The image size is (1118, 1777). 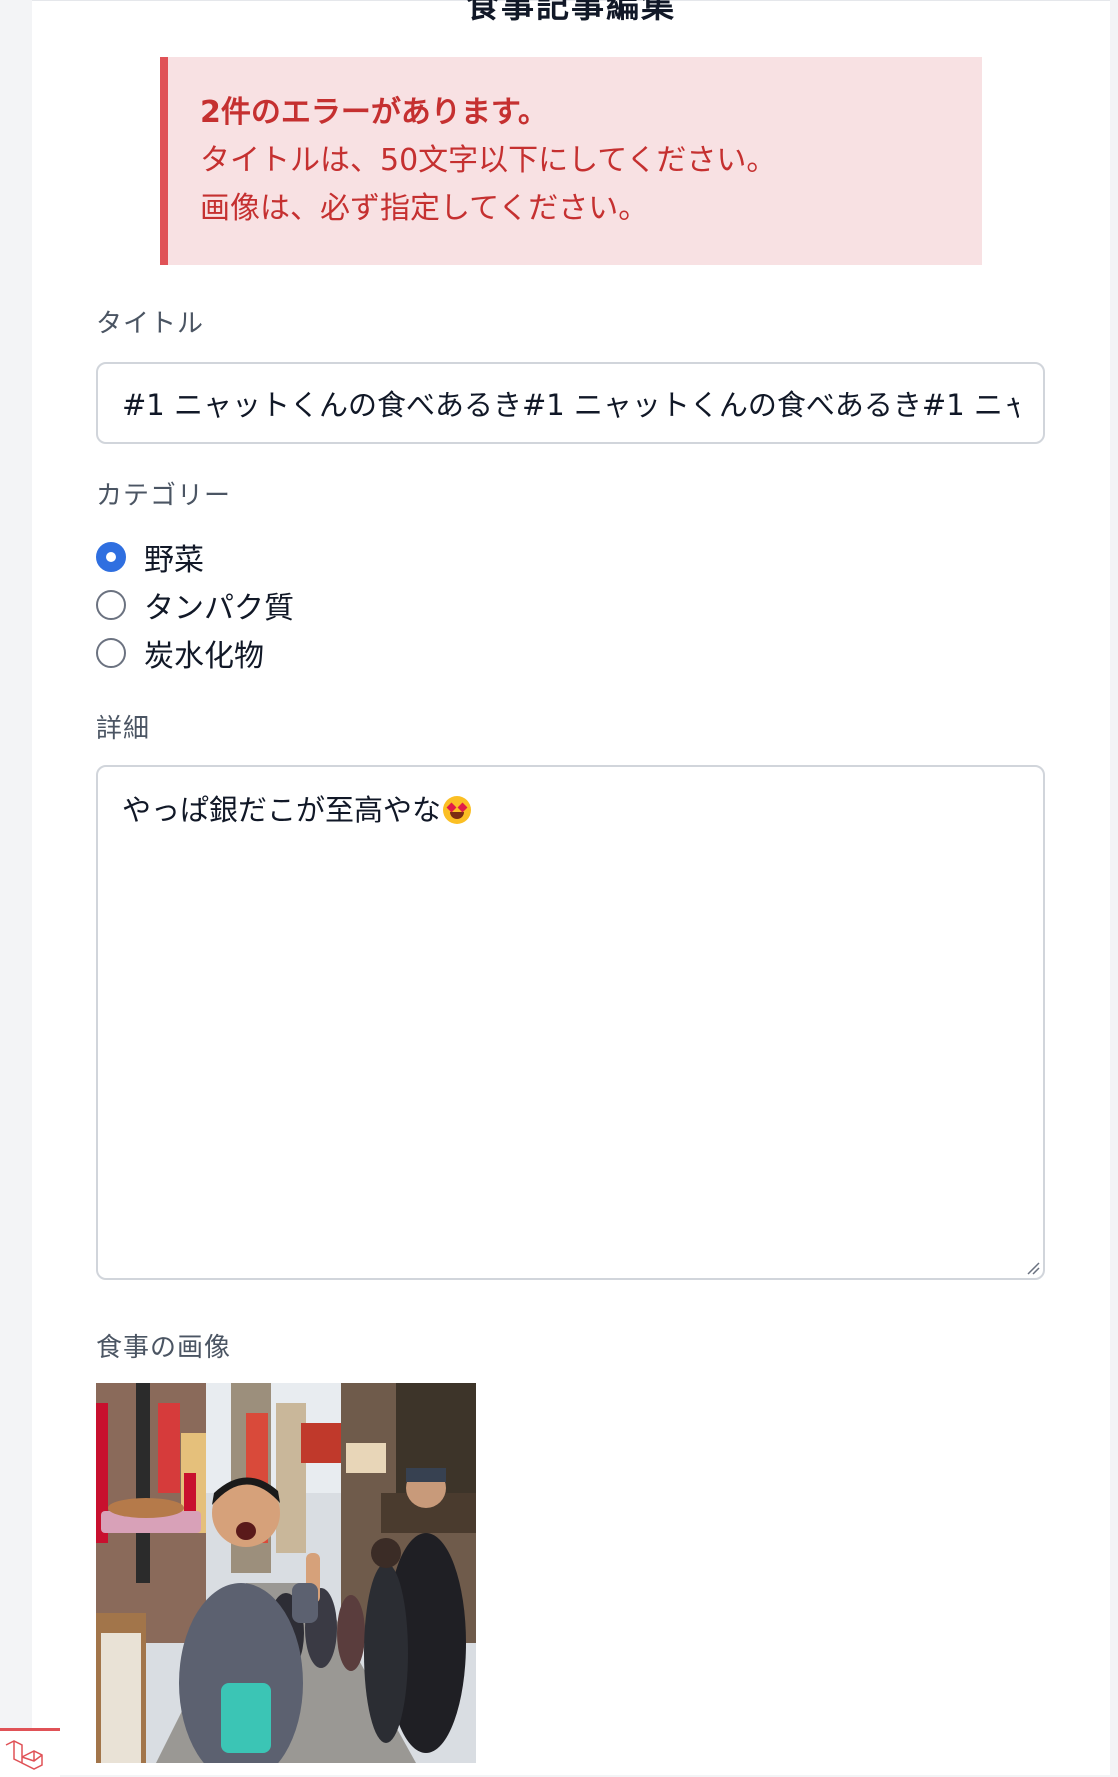 What do you see at coordinates (219, 608) in the screenshot?
I see `category-option-label: タンパク質` at bounding box center [219, 608].